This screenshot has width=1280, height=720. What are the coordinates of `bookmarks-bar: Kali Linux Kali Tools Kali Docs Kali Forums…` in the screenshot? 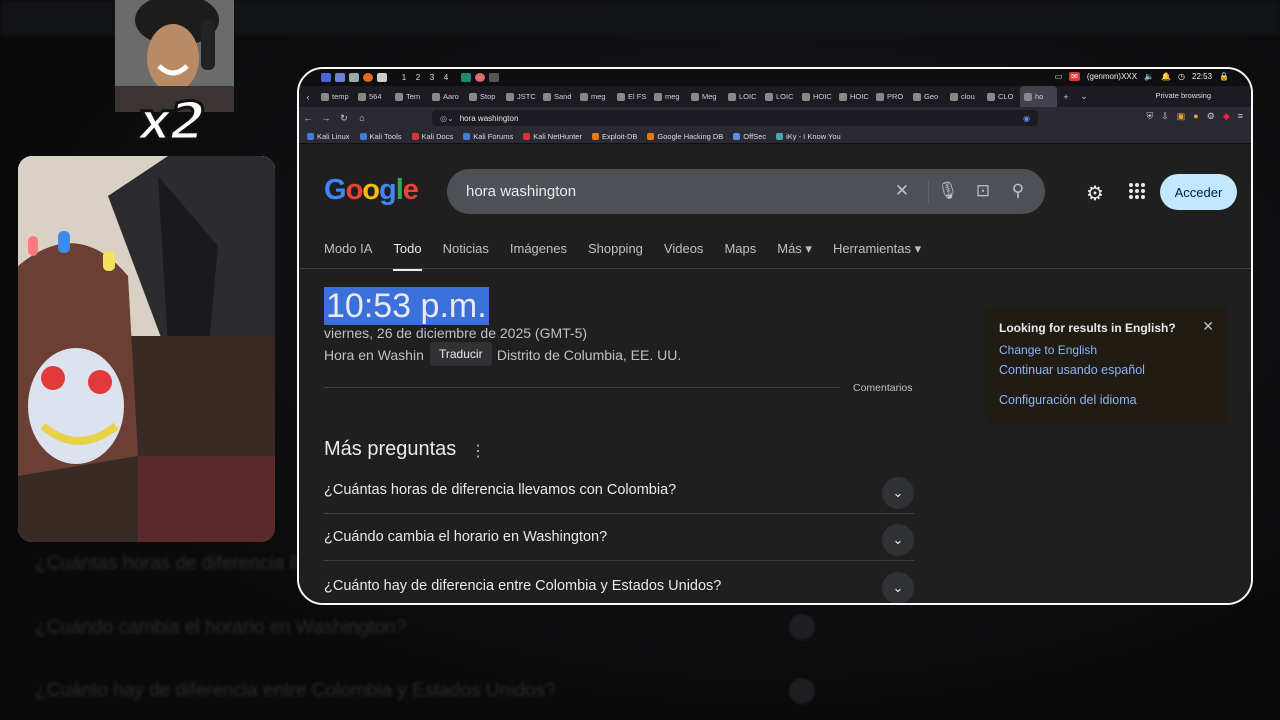 It's located at (775, 136).